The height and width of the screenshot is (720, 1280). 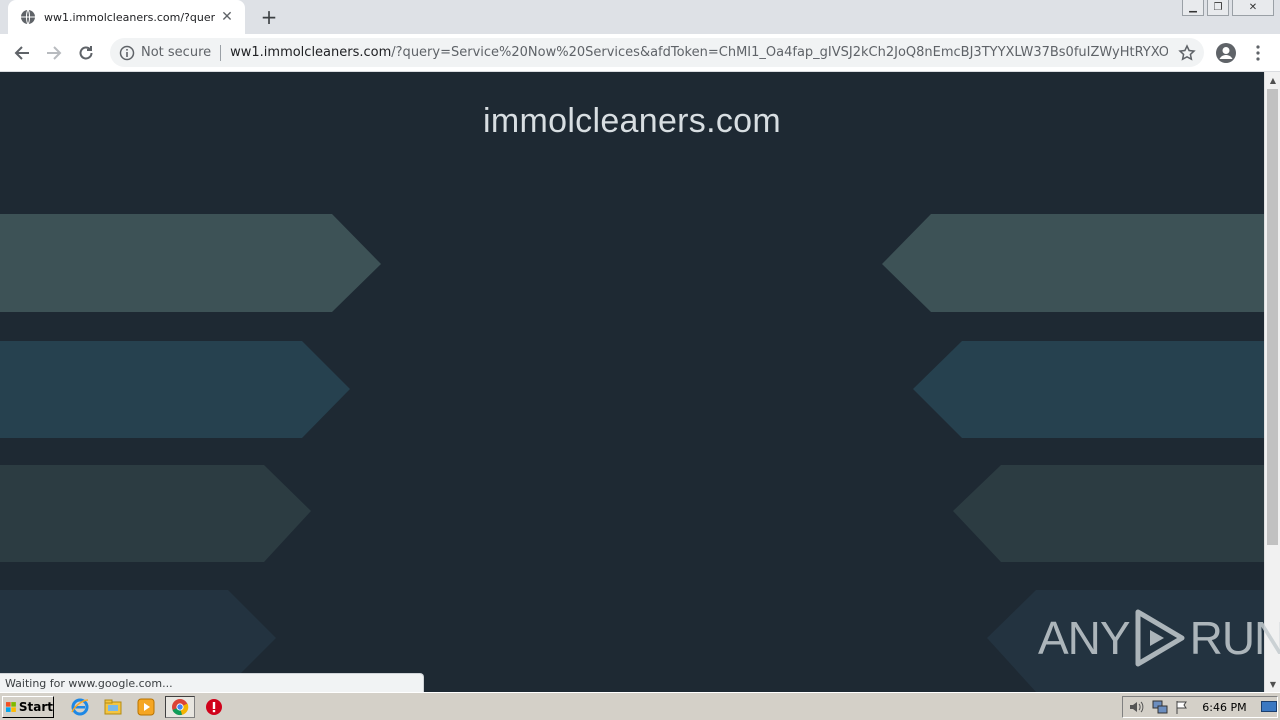 I want to click on profile-icon, so click(x=1226, y=53).